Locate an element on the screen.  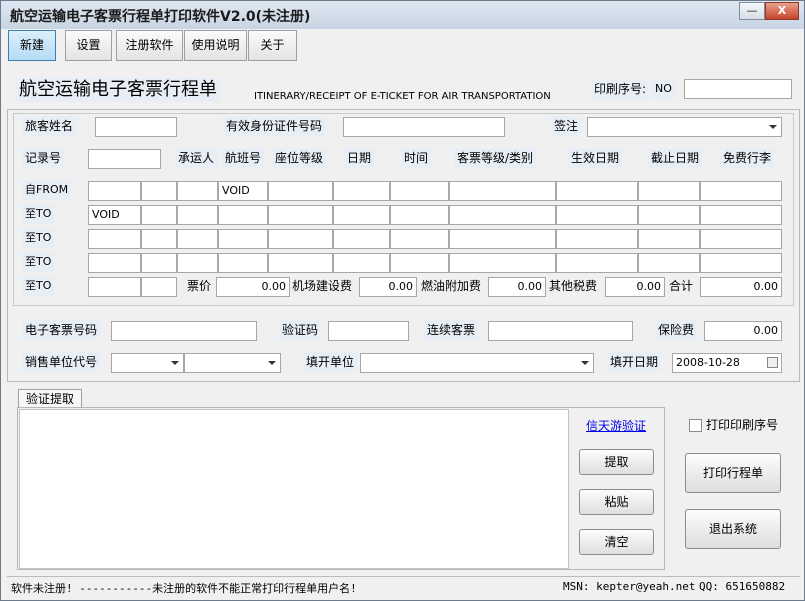
fuel-fee-input: 0.00 is located at coordinates (517, 287).